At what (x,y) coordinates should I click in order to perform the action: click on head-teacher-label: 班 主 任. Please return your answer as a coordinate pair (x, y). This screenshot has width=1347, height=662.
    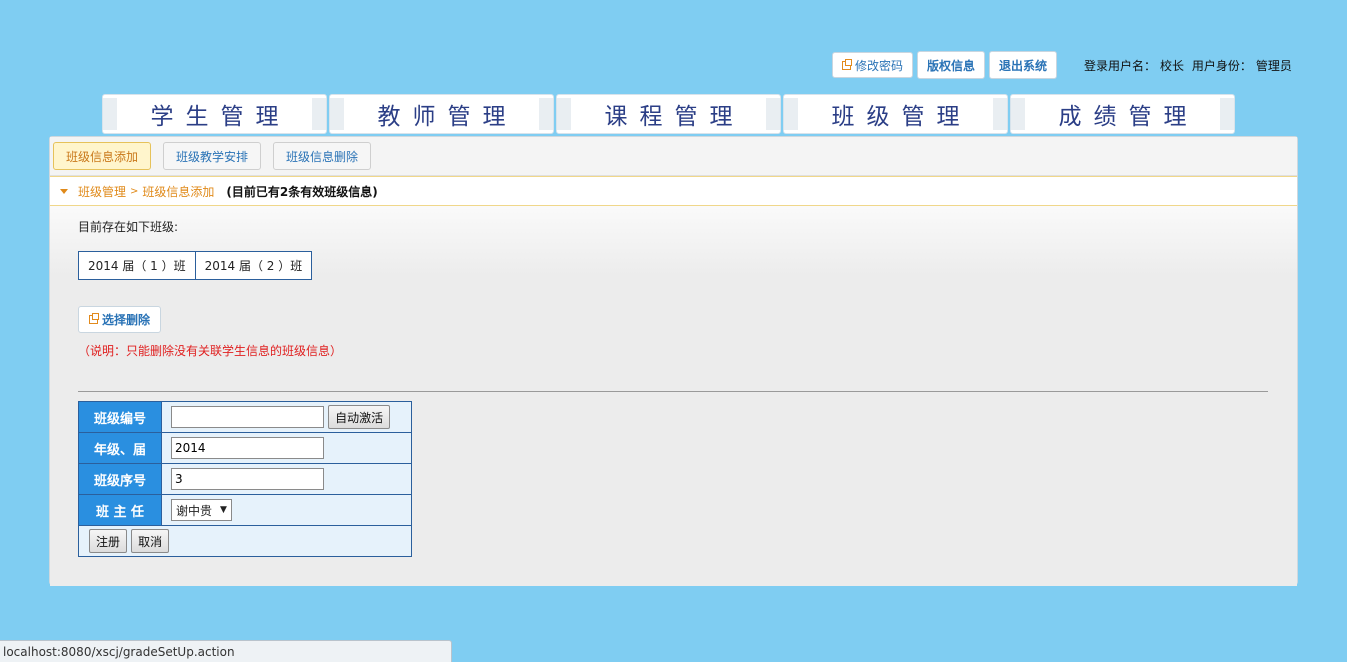
    Looking at the image, I should click on (120, 510).